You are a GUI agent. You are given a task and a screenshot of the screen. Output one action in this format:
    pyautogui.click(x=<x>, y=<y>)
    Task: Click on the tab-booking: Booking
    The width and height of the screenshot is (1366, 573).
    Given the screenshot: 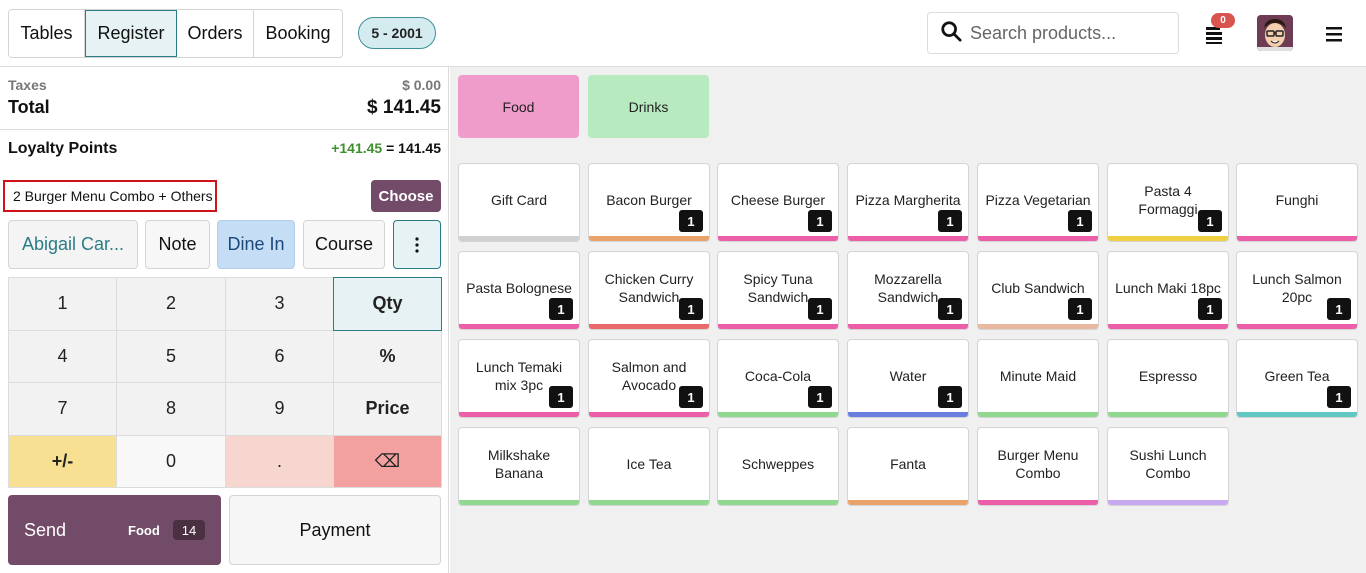 What is the action you would take?
    pyautogui.click(x=298, y=33)
    